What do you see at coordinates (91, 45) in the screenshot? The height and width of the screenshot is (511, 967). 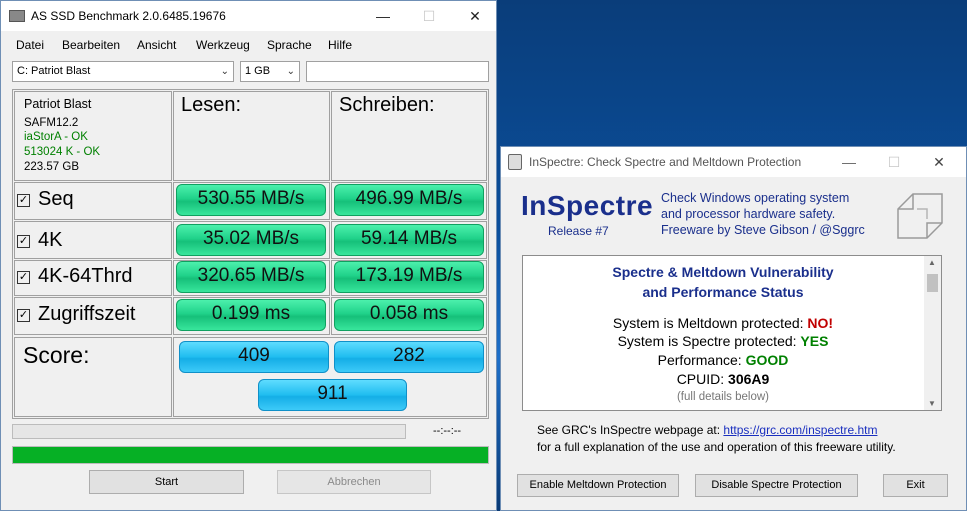 I see `menu-bearbeiten: Bearbeiten` at bounding box center [91, 45].